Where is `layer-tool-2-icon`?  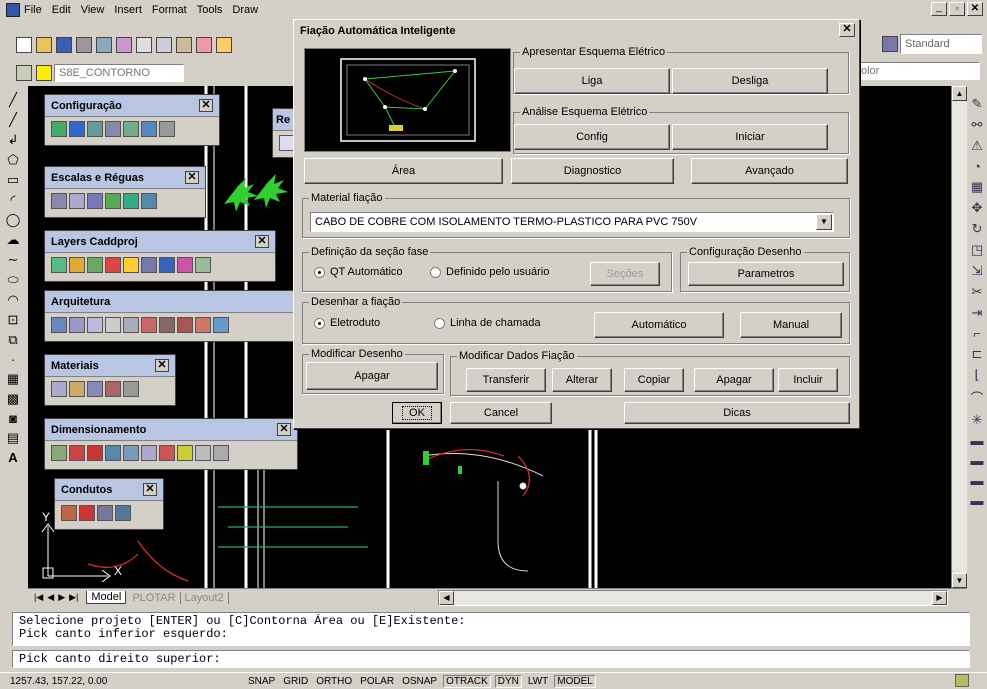
layer-tool-2-icon is located at coordinates (77, 265).